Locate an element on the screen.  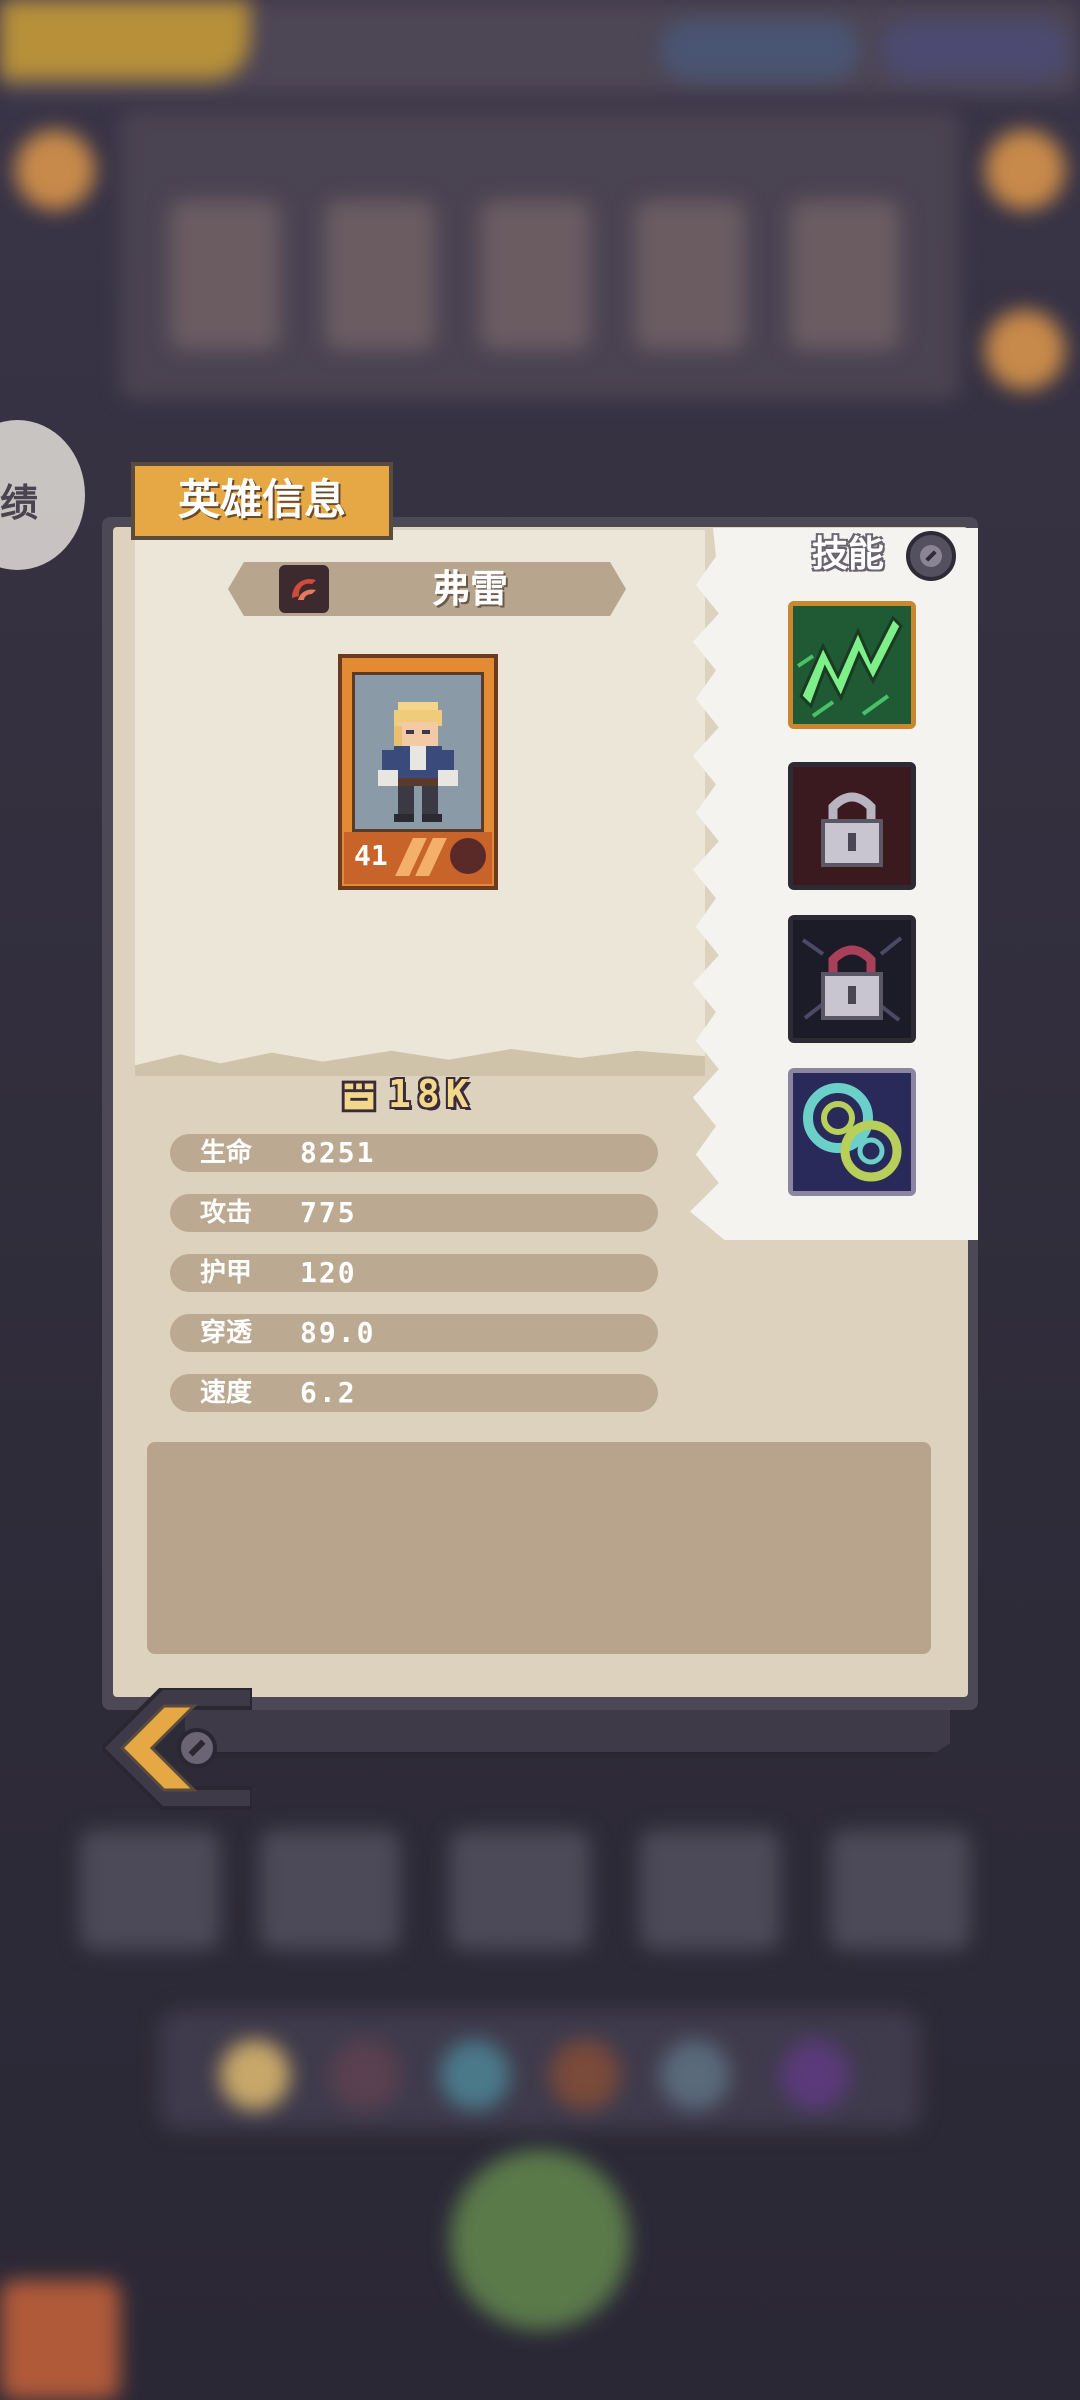
stat-label: 穿透 is located at coordinates (226, 1333).